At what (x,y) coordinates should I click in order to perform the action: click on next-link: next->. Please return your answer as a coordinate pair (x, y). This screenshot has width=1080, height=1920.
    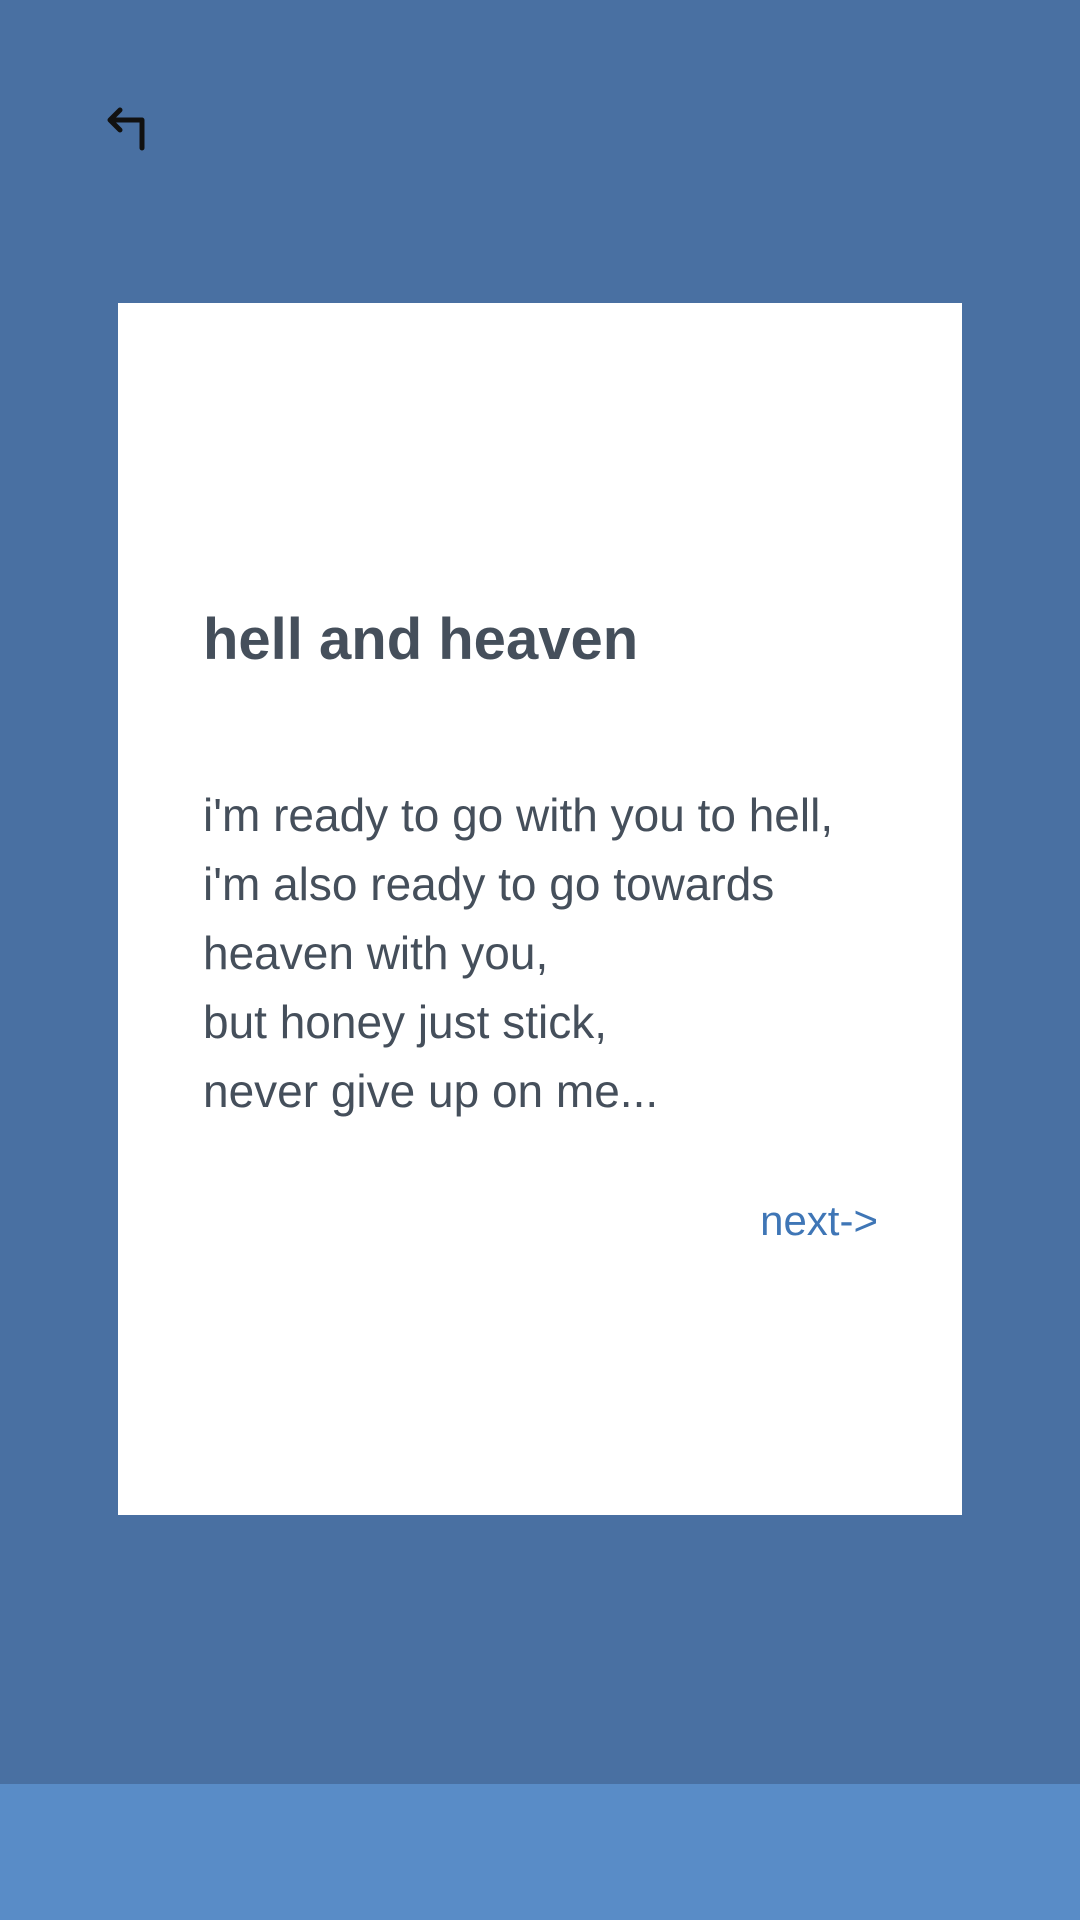
    Looking at the image, I should click on (819, 1221).